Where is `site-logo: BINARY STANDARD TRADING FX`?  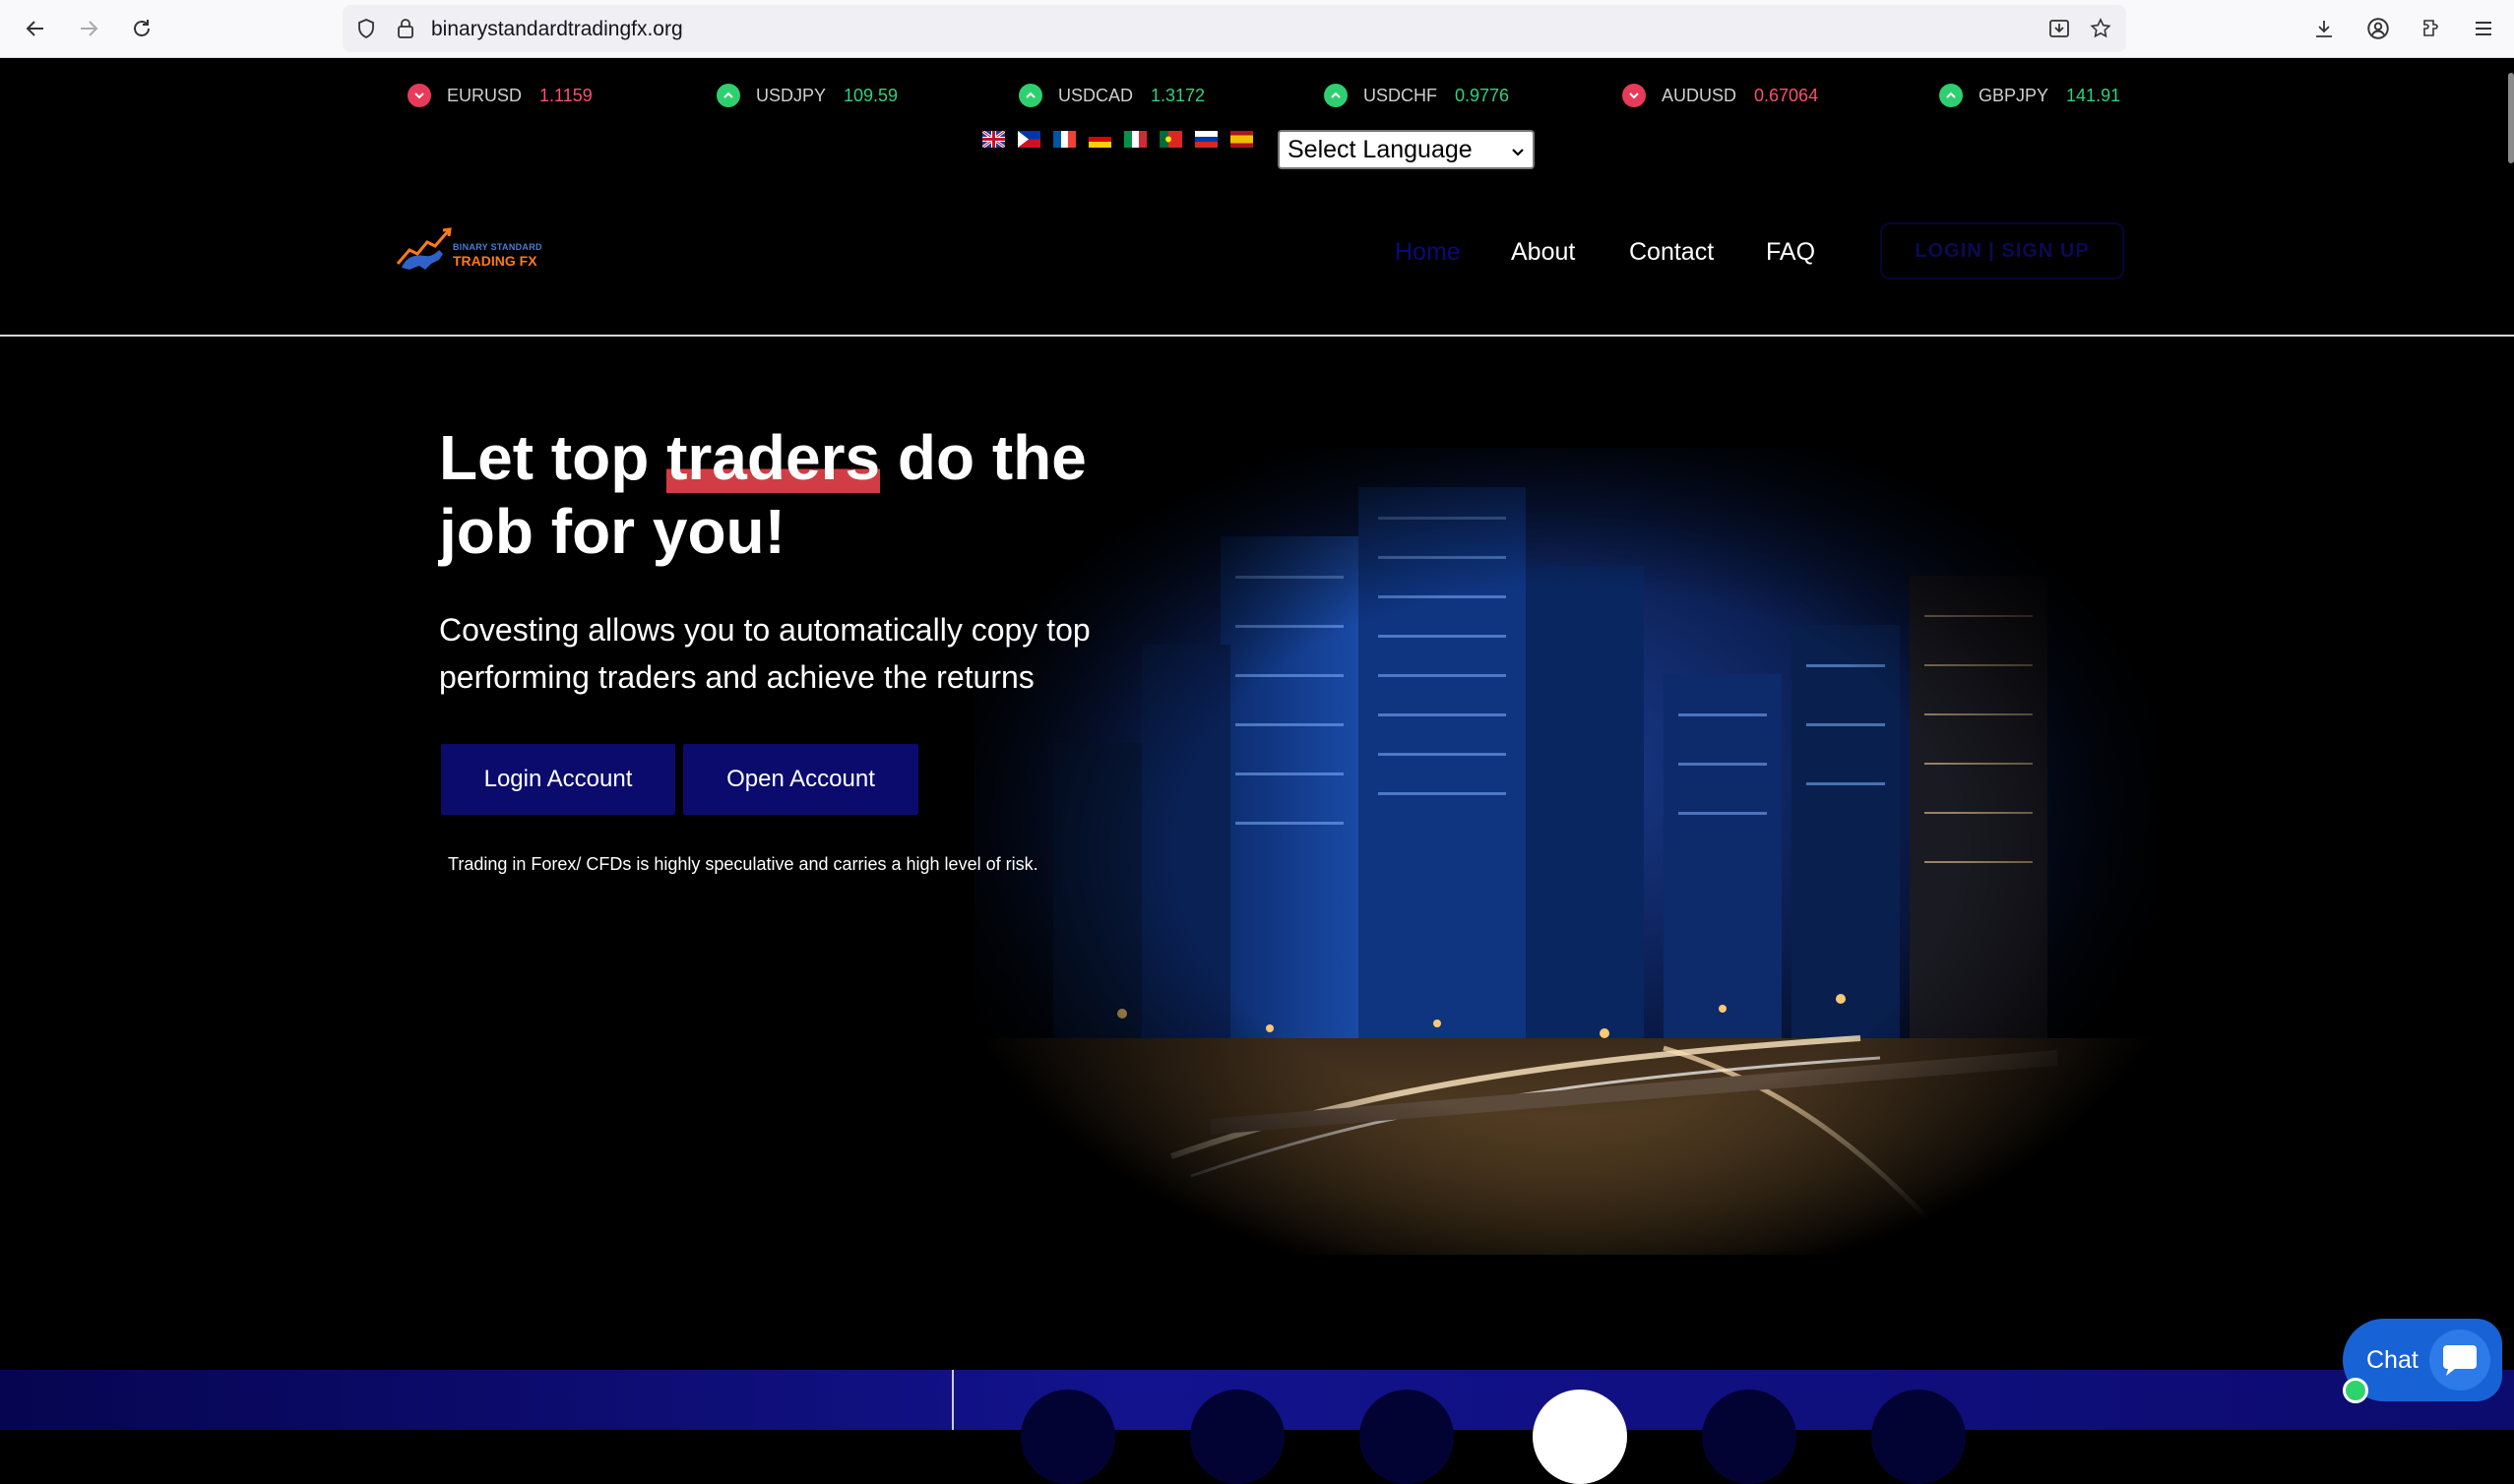 site-logo: BINARY STANDARD TRADING FX is located at coordinates (475, 249).